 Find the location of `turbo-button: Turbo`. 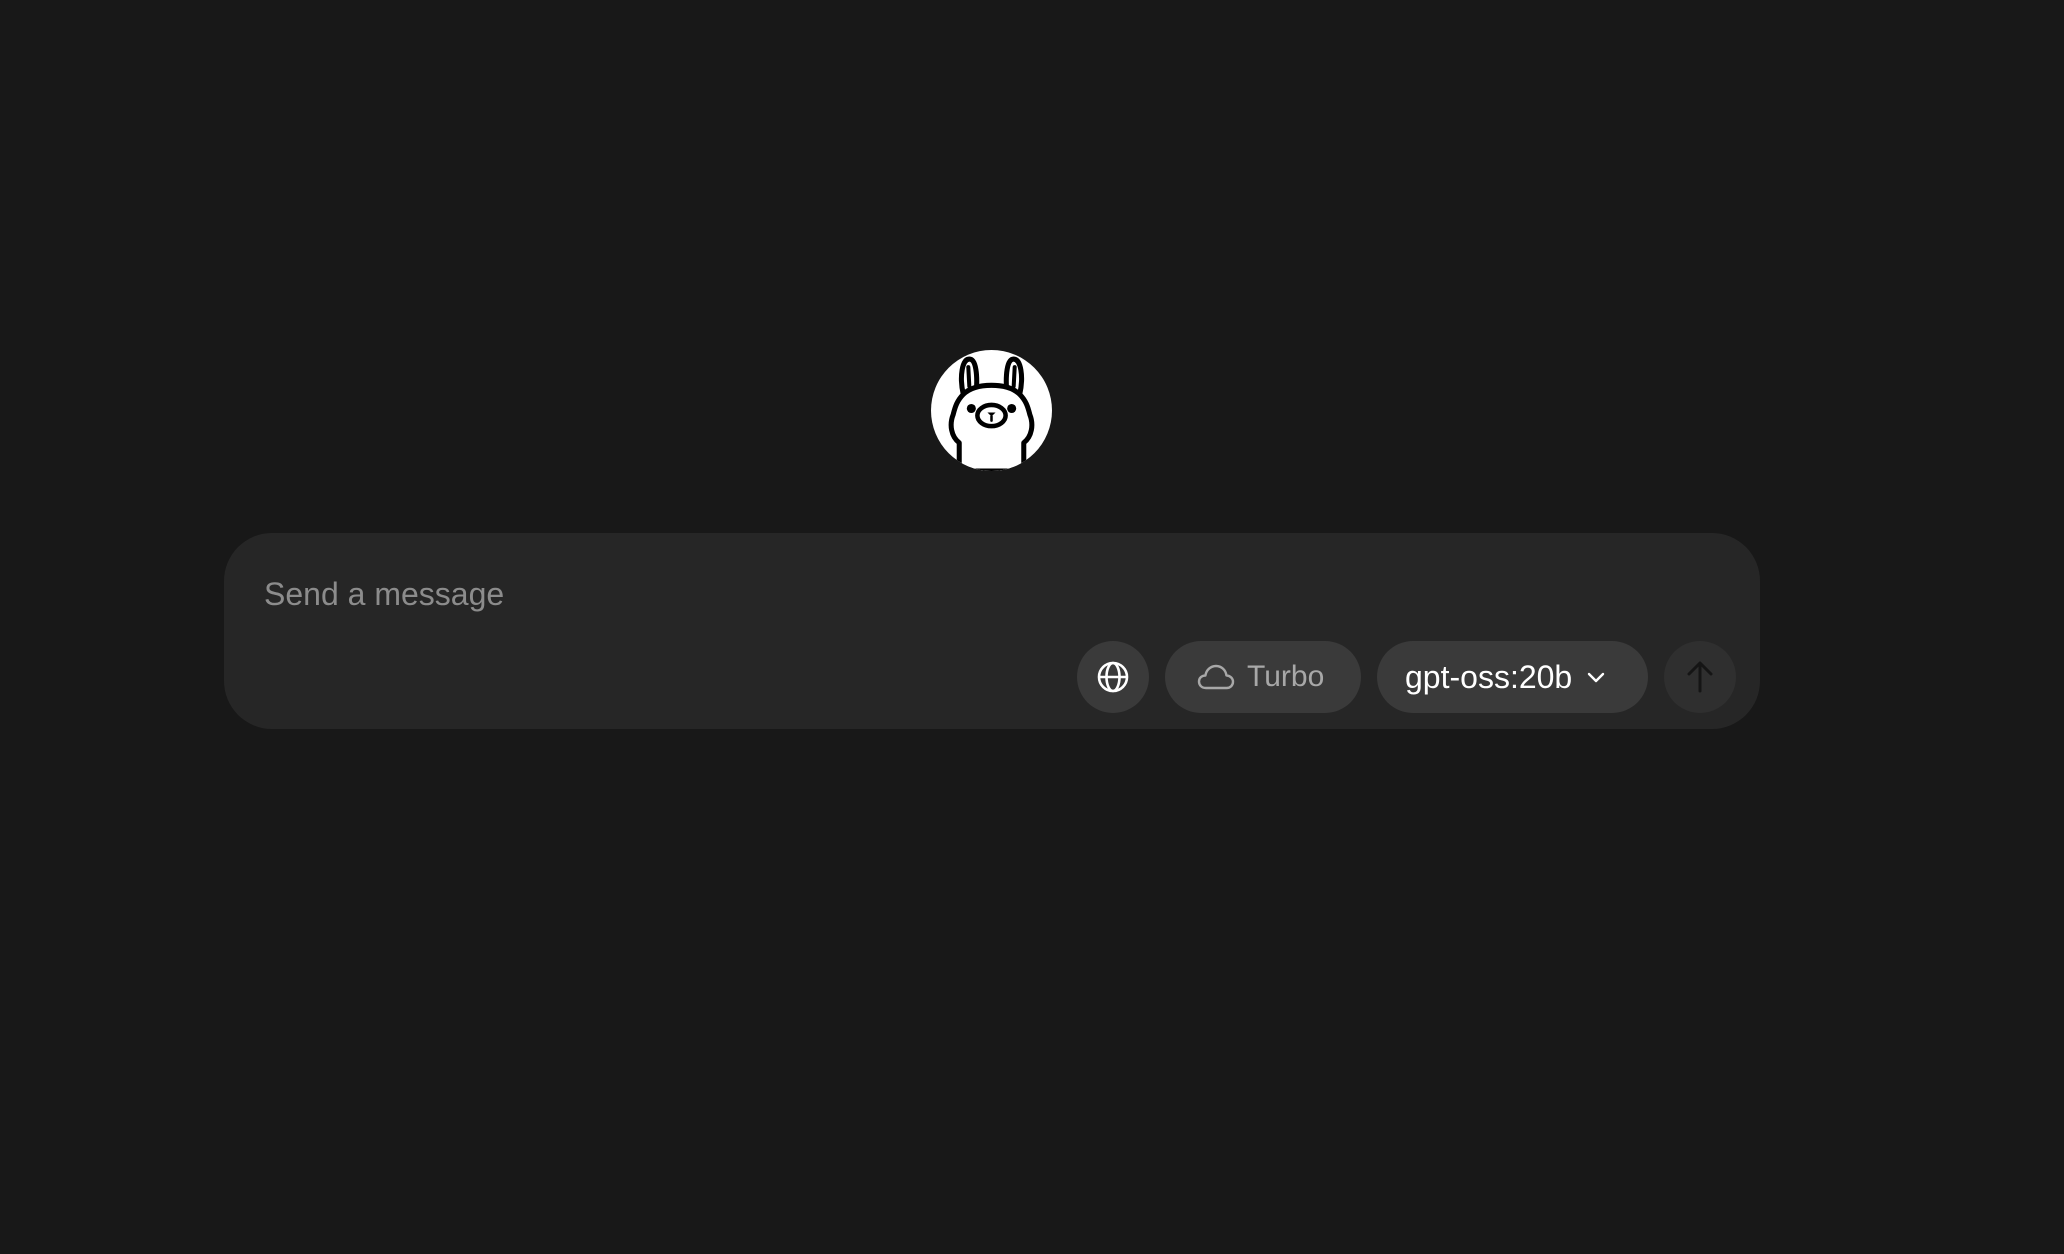

turbo-button: Turbo is located at coordinates (1263, 677).